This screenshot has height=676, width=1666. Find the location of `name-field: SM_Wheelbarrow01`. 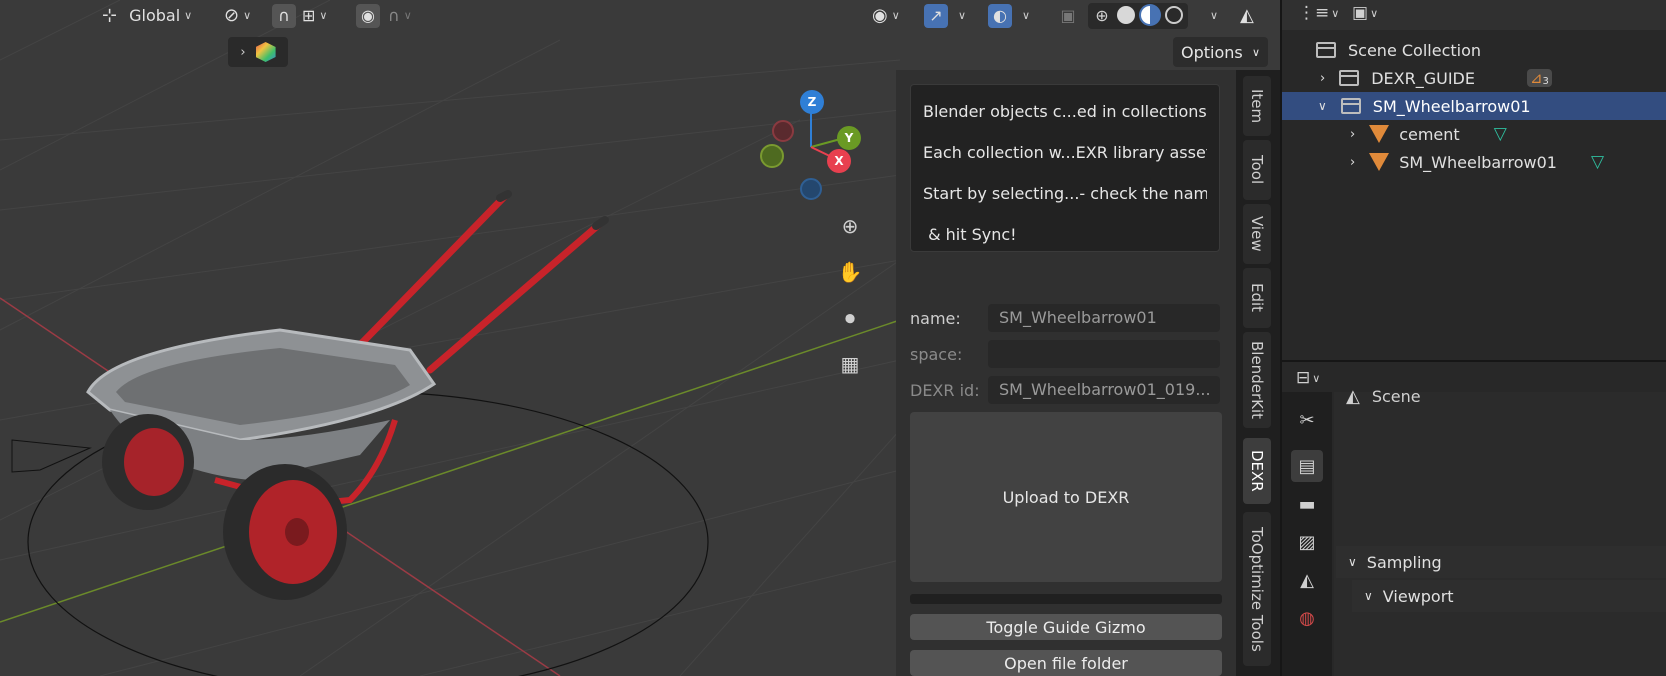

name-field: SM_Wheelbarrow01 is located at coordinates (1104, 318).